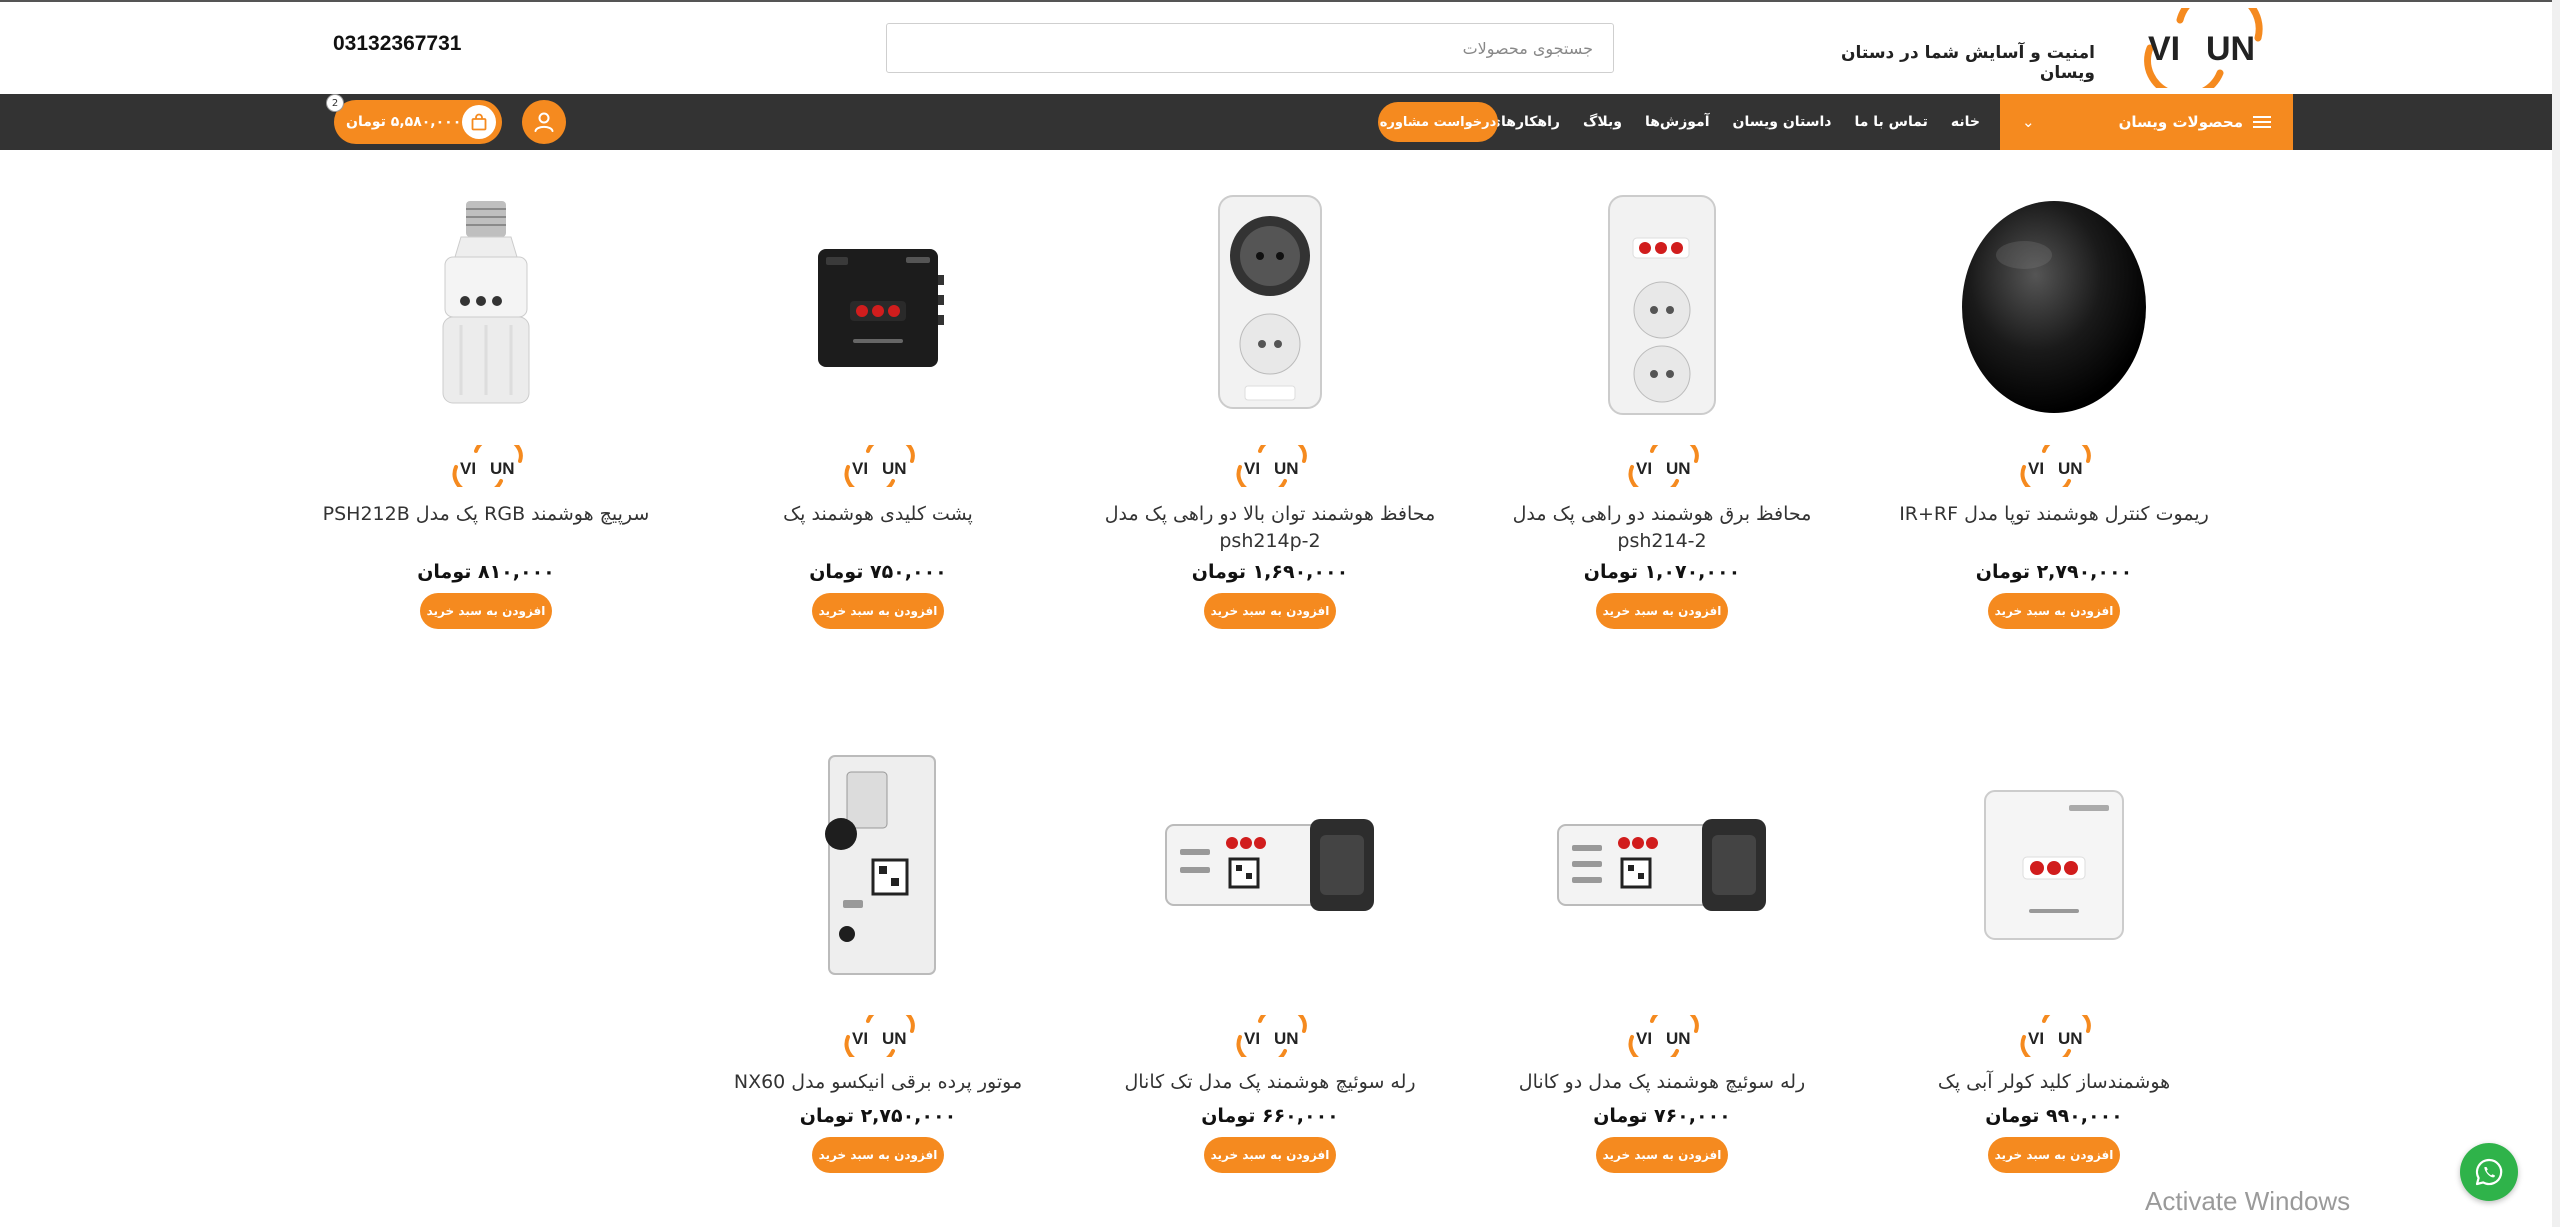 The height and width of the screenshot is (1227, 2560). What do you see at coordinates (397, 44) in the screenshot?
I see `phone-number: 03132367731` at bounding box center [397, 44].